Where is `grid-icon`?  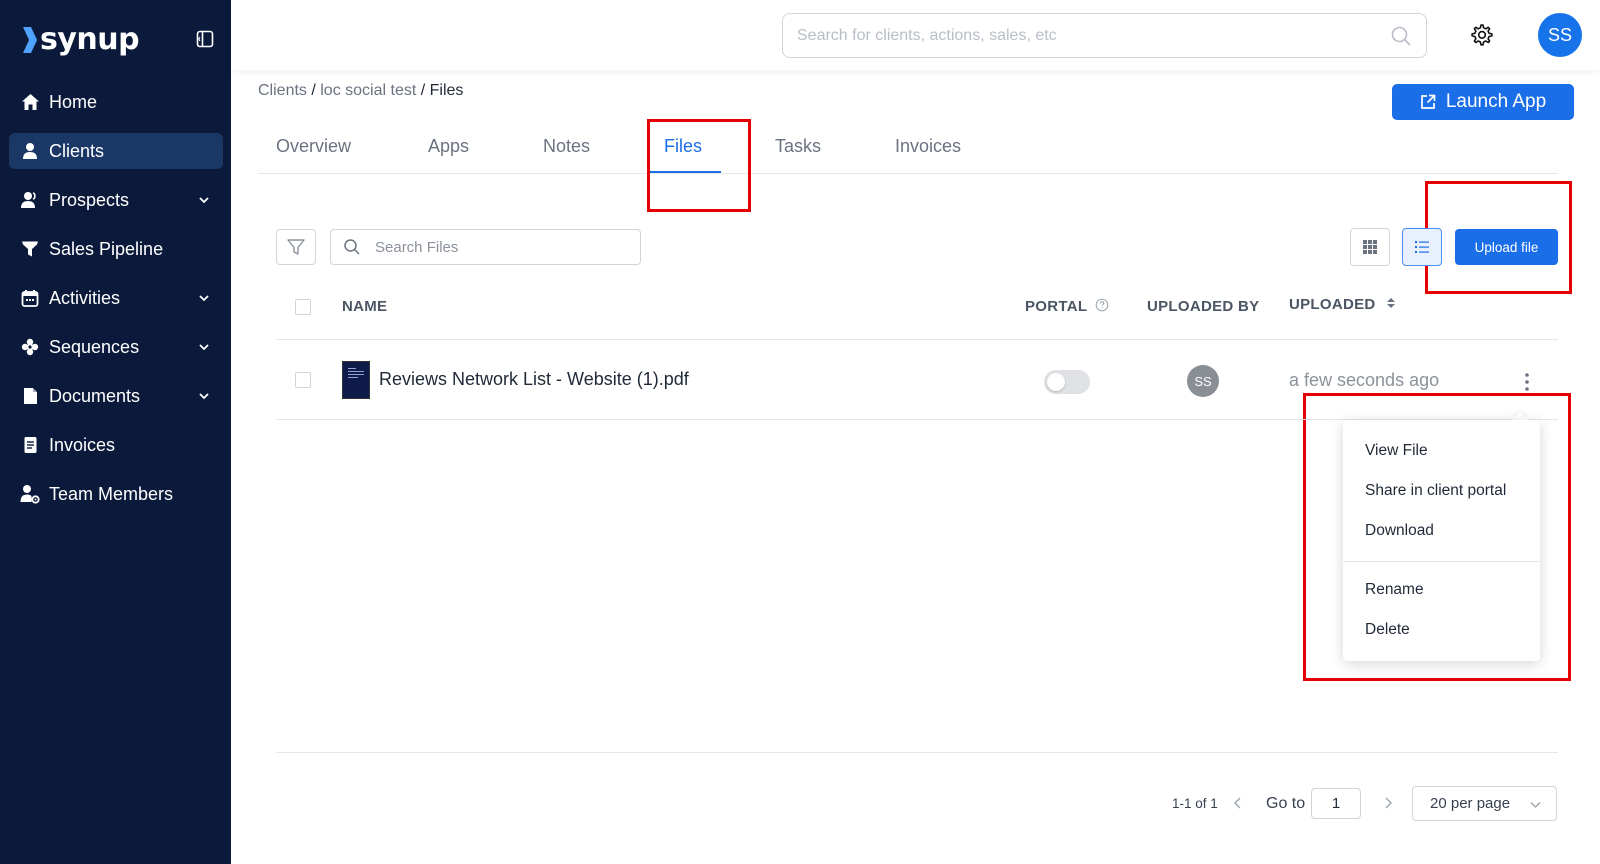
grid-icon is located at coordinates (1370, 247).